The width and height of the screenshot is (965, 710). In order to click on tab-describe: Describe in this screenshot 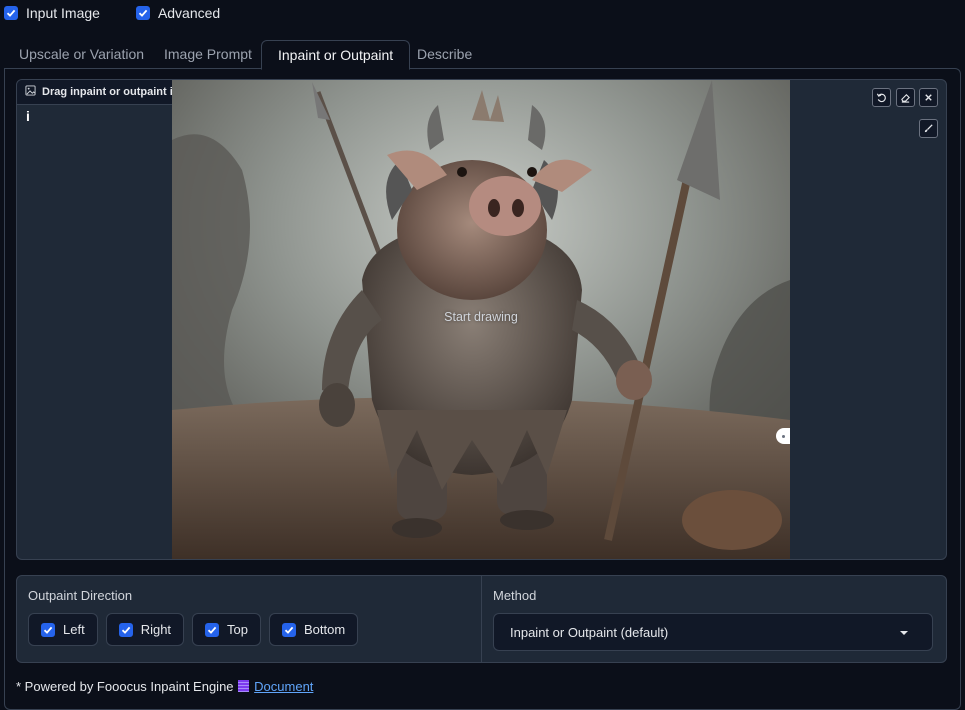, I will do `click(444, 54)`.